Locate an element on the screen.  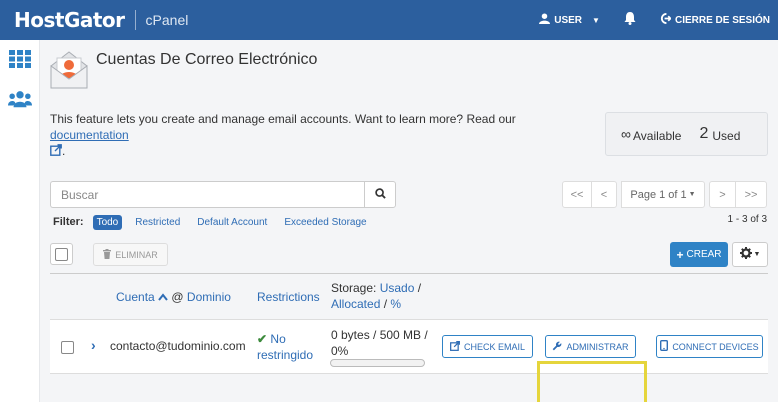
trash-icon is located at coordinates (107, 254).